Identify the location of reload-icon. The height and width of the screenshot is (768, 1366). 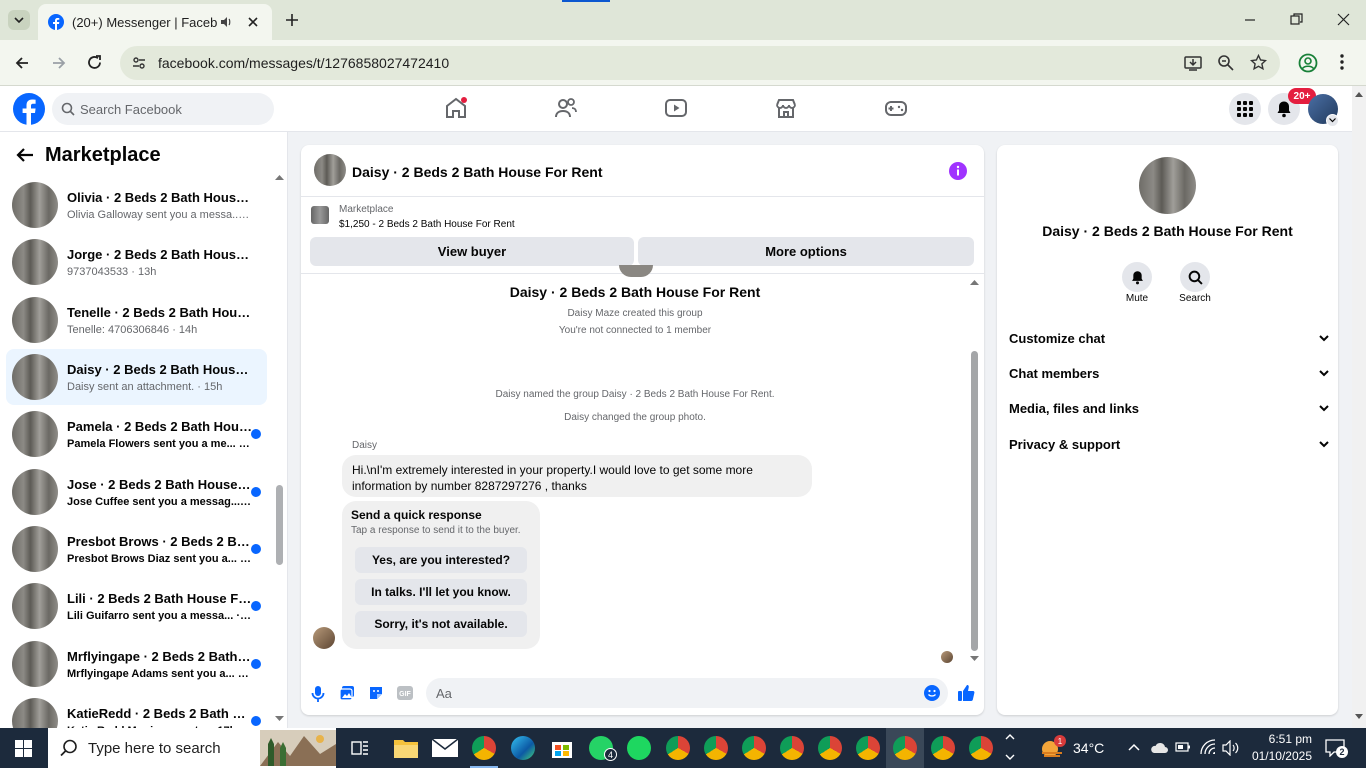
(94, 62).